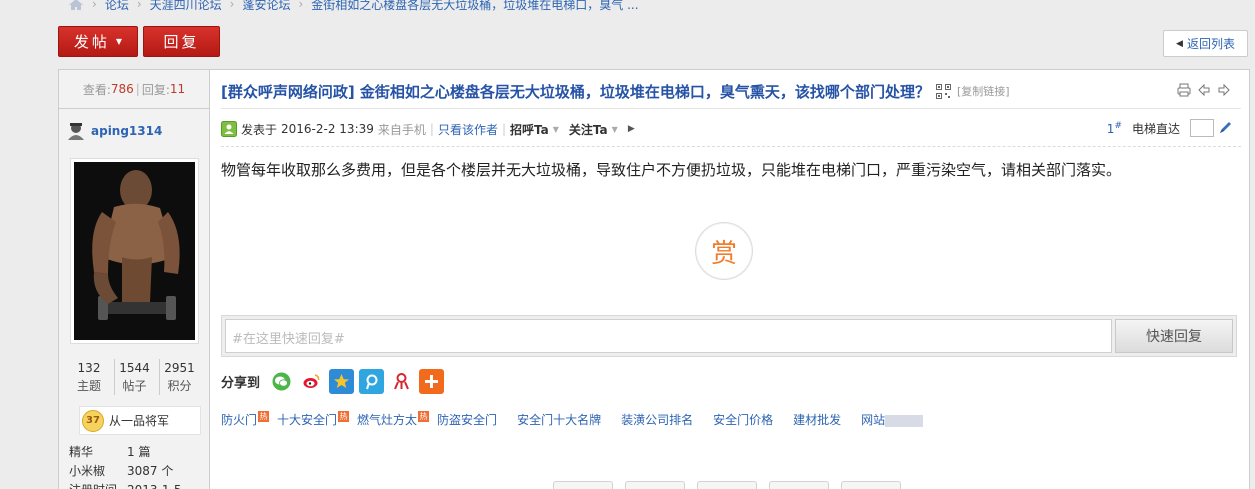 This screenshot has width=1255, height=489. I want to click on ad-link: 防火门热, so click(245, 419).